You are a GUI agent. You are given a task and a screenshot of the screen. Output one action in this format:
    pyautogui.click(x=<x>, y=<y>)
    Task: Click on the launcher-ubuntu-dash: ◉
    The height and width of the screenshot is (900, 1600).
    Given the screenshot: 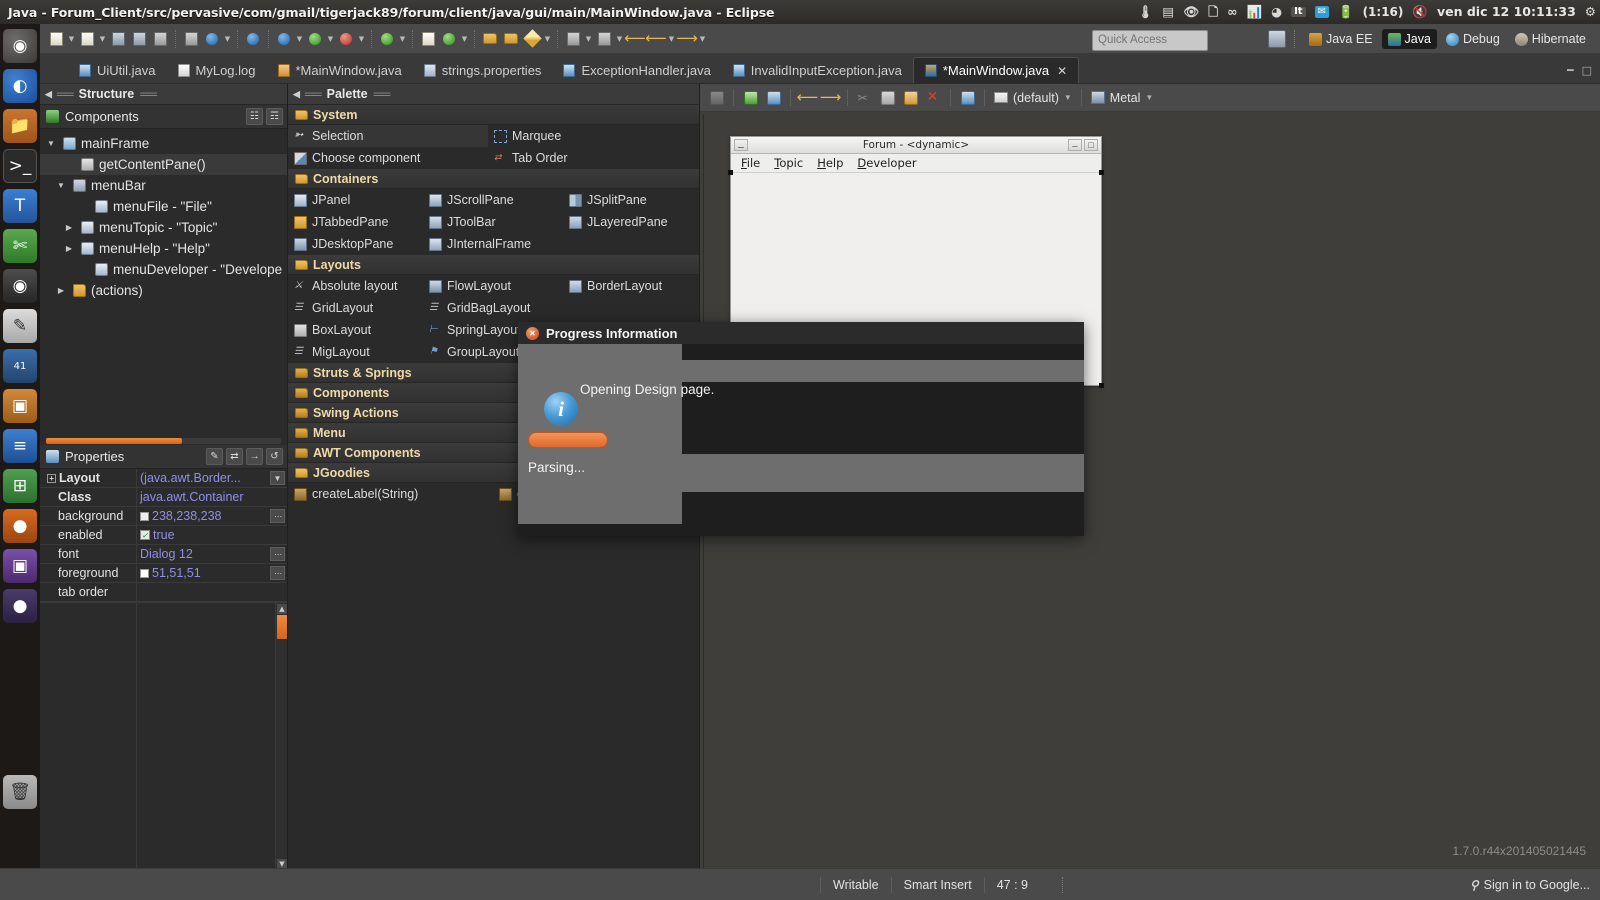 What is the action you would take?
    pyautogui.click(x=20, y=46)
    